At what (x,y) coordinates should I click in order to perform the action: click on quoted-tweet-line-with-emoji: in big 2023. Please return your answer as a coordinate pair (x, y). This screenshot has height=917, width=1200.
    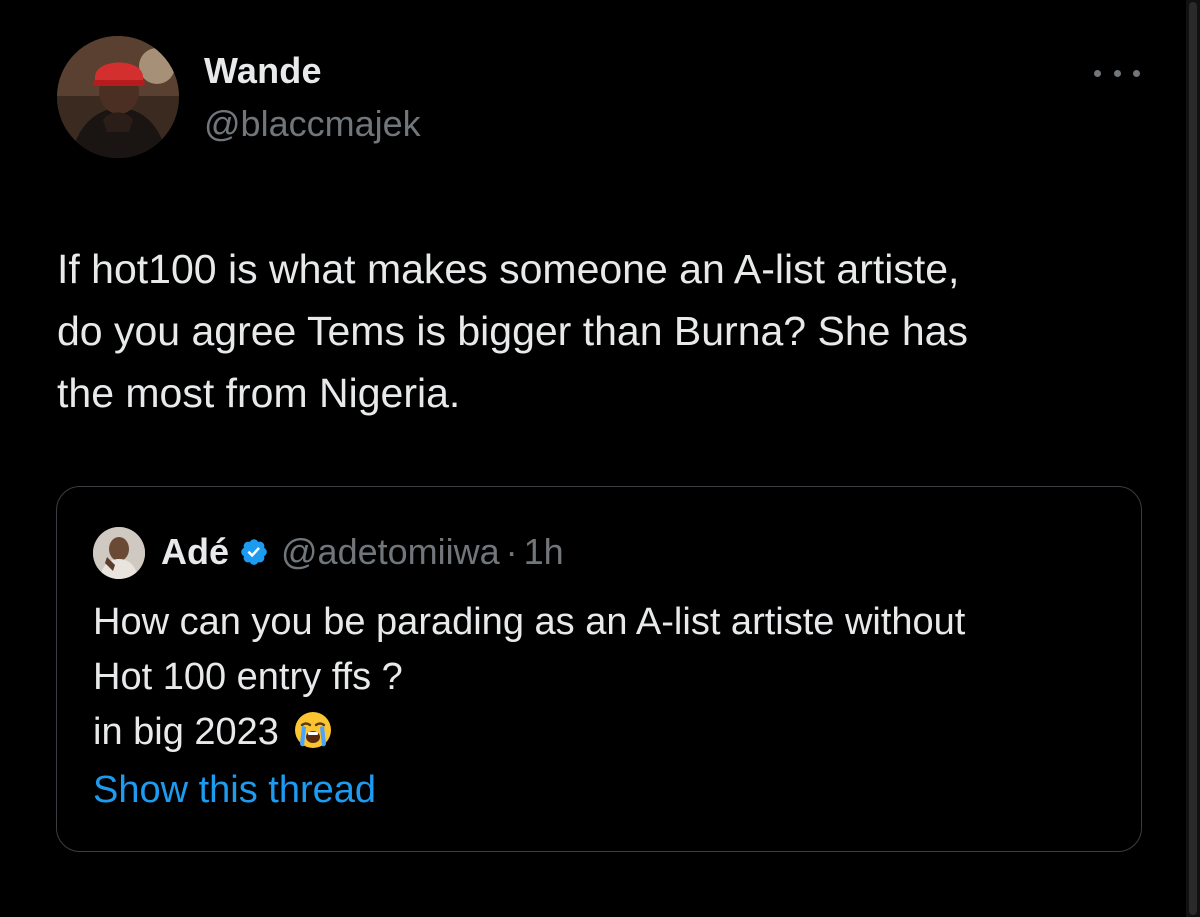
    Looking at the image, I should click on (608, 735).